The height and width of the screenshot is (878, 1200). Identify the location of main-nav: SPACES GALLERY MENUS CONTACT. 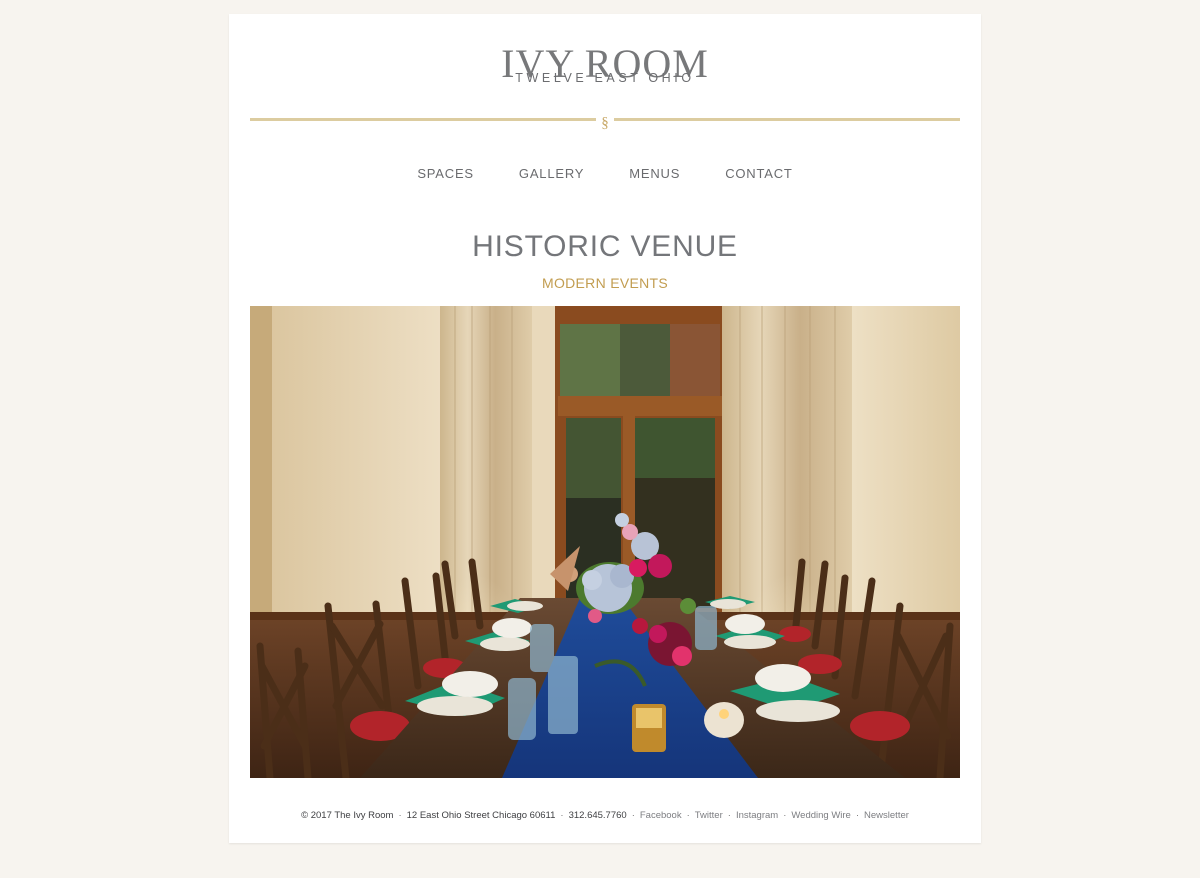
(605, 173).